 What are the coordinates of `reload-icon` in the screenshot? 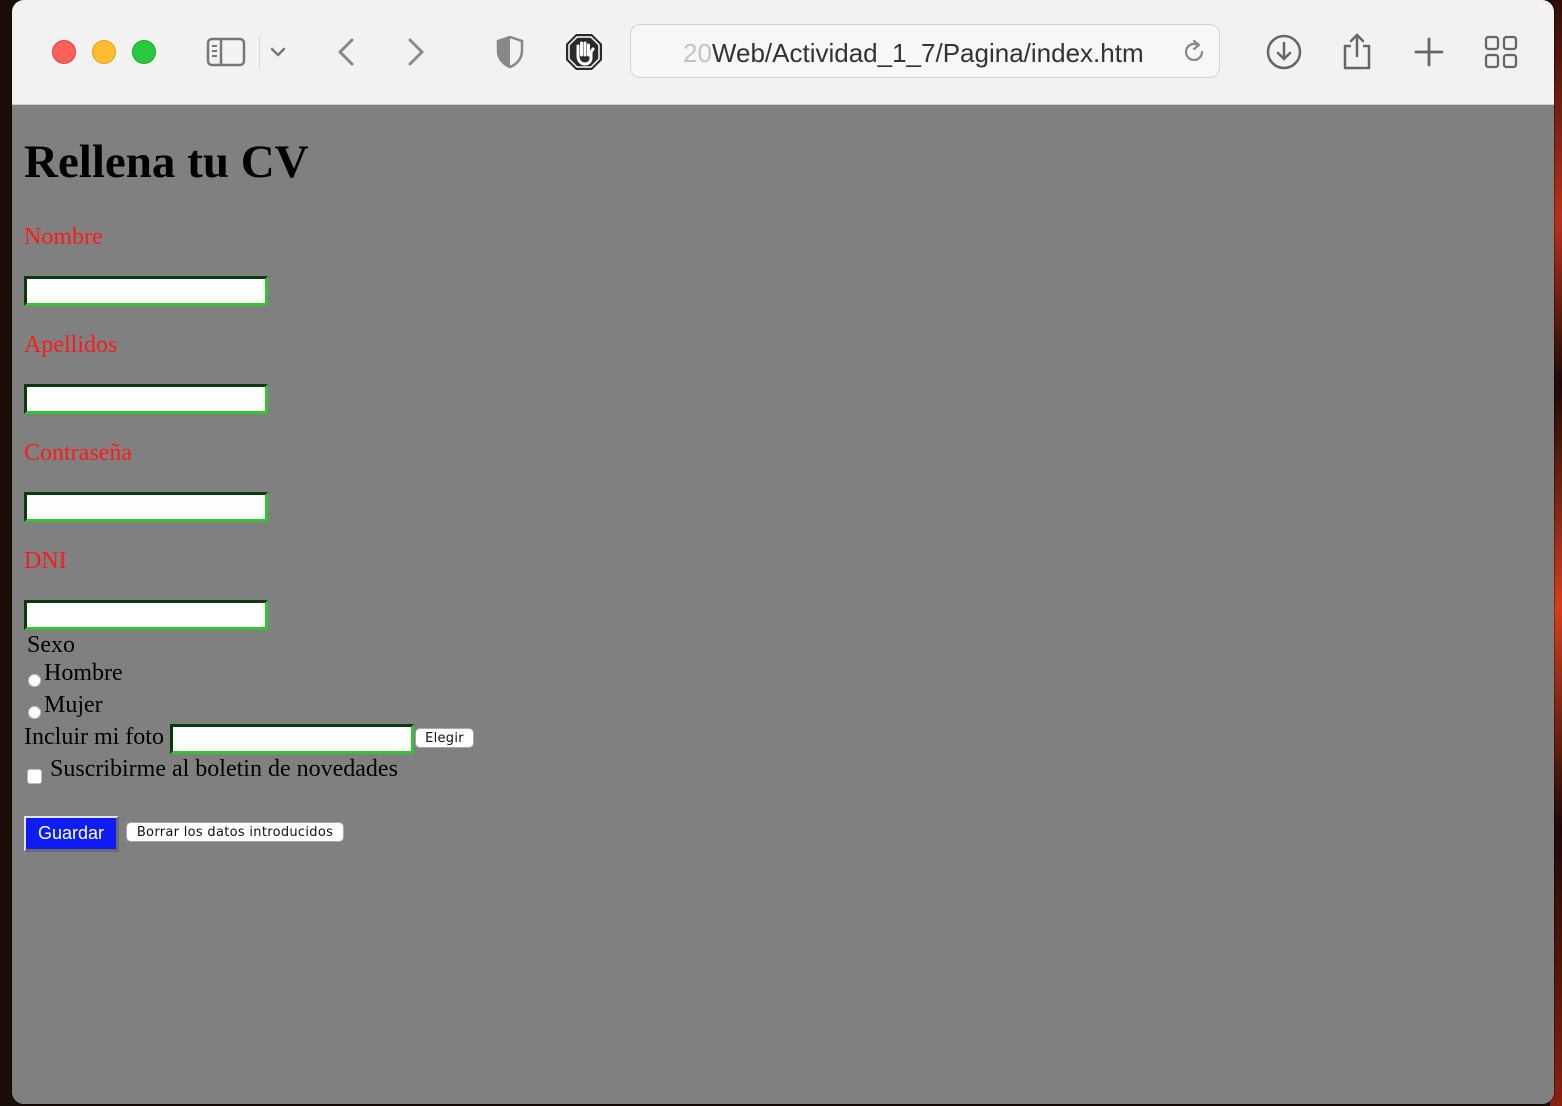 It's located at (1194, 52).